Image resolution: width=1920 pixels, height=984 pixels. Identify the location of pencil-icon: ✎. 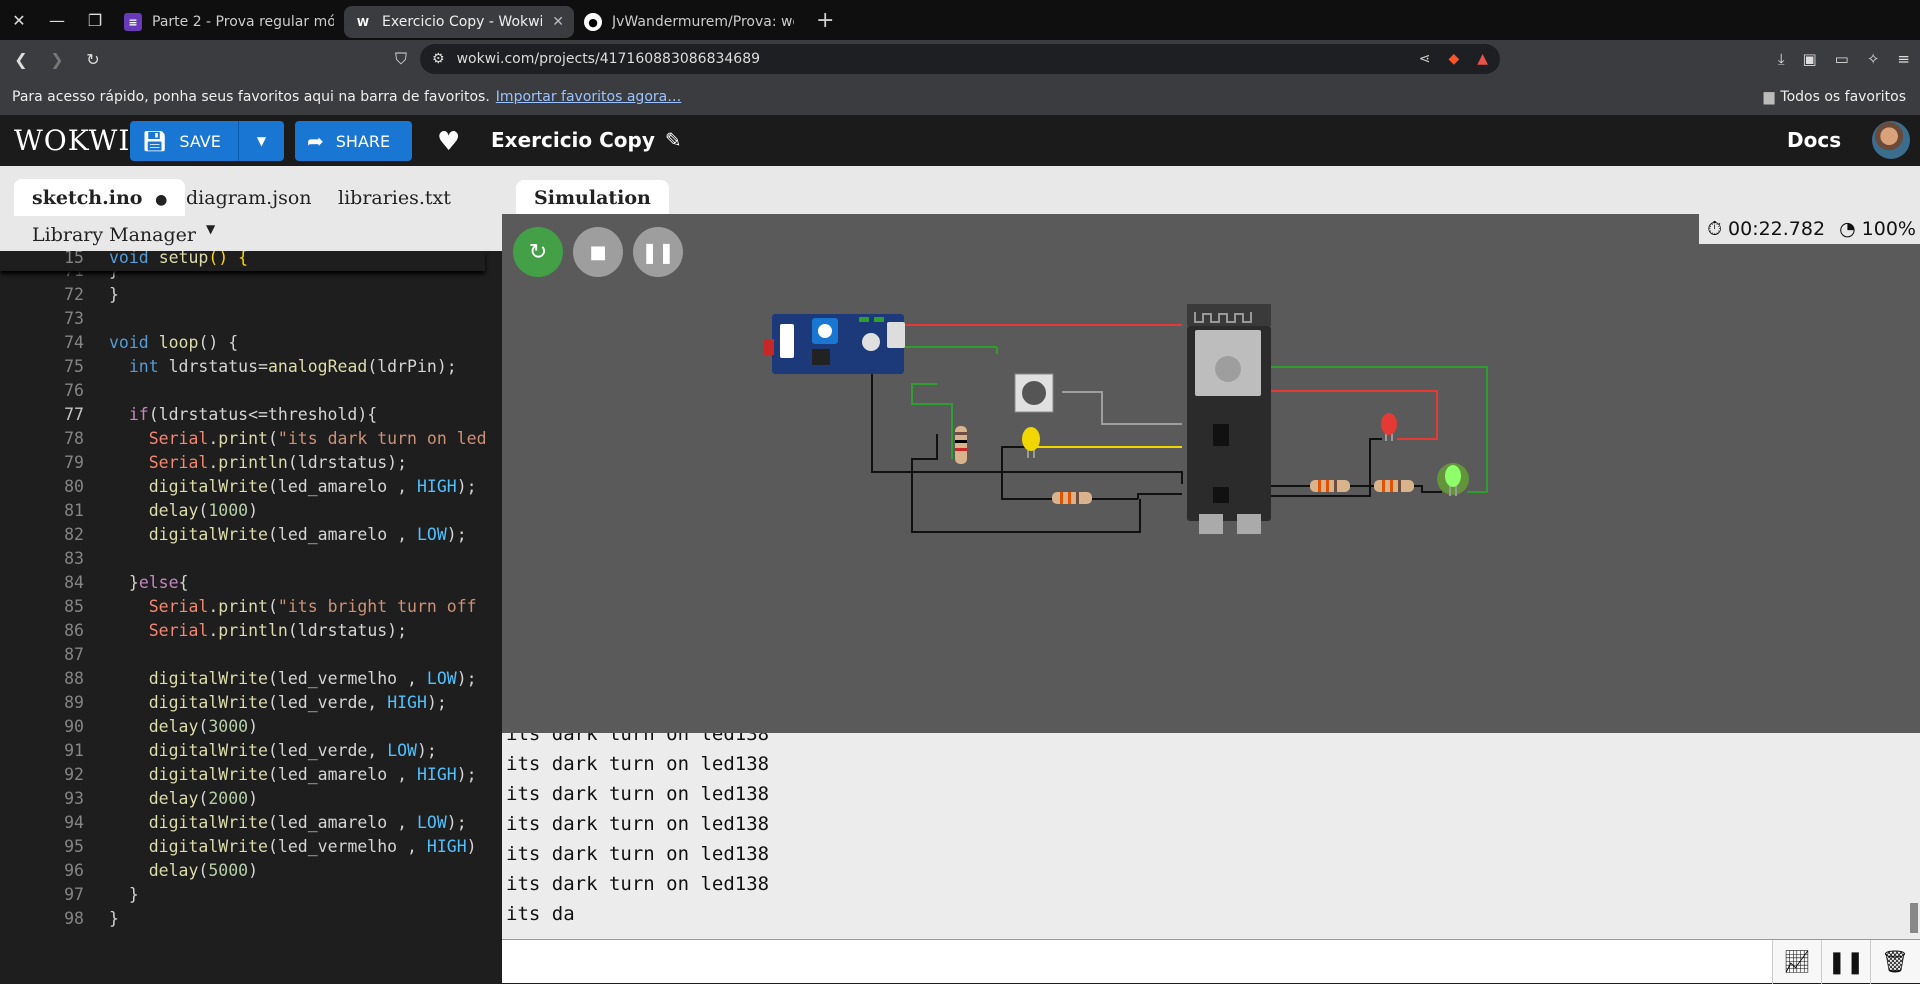
(673, 140).